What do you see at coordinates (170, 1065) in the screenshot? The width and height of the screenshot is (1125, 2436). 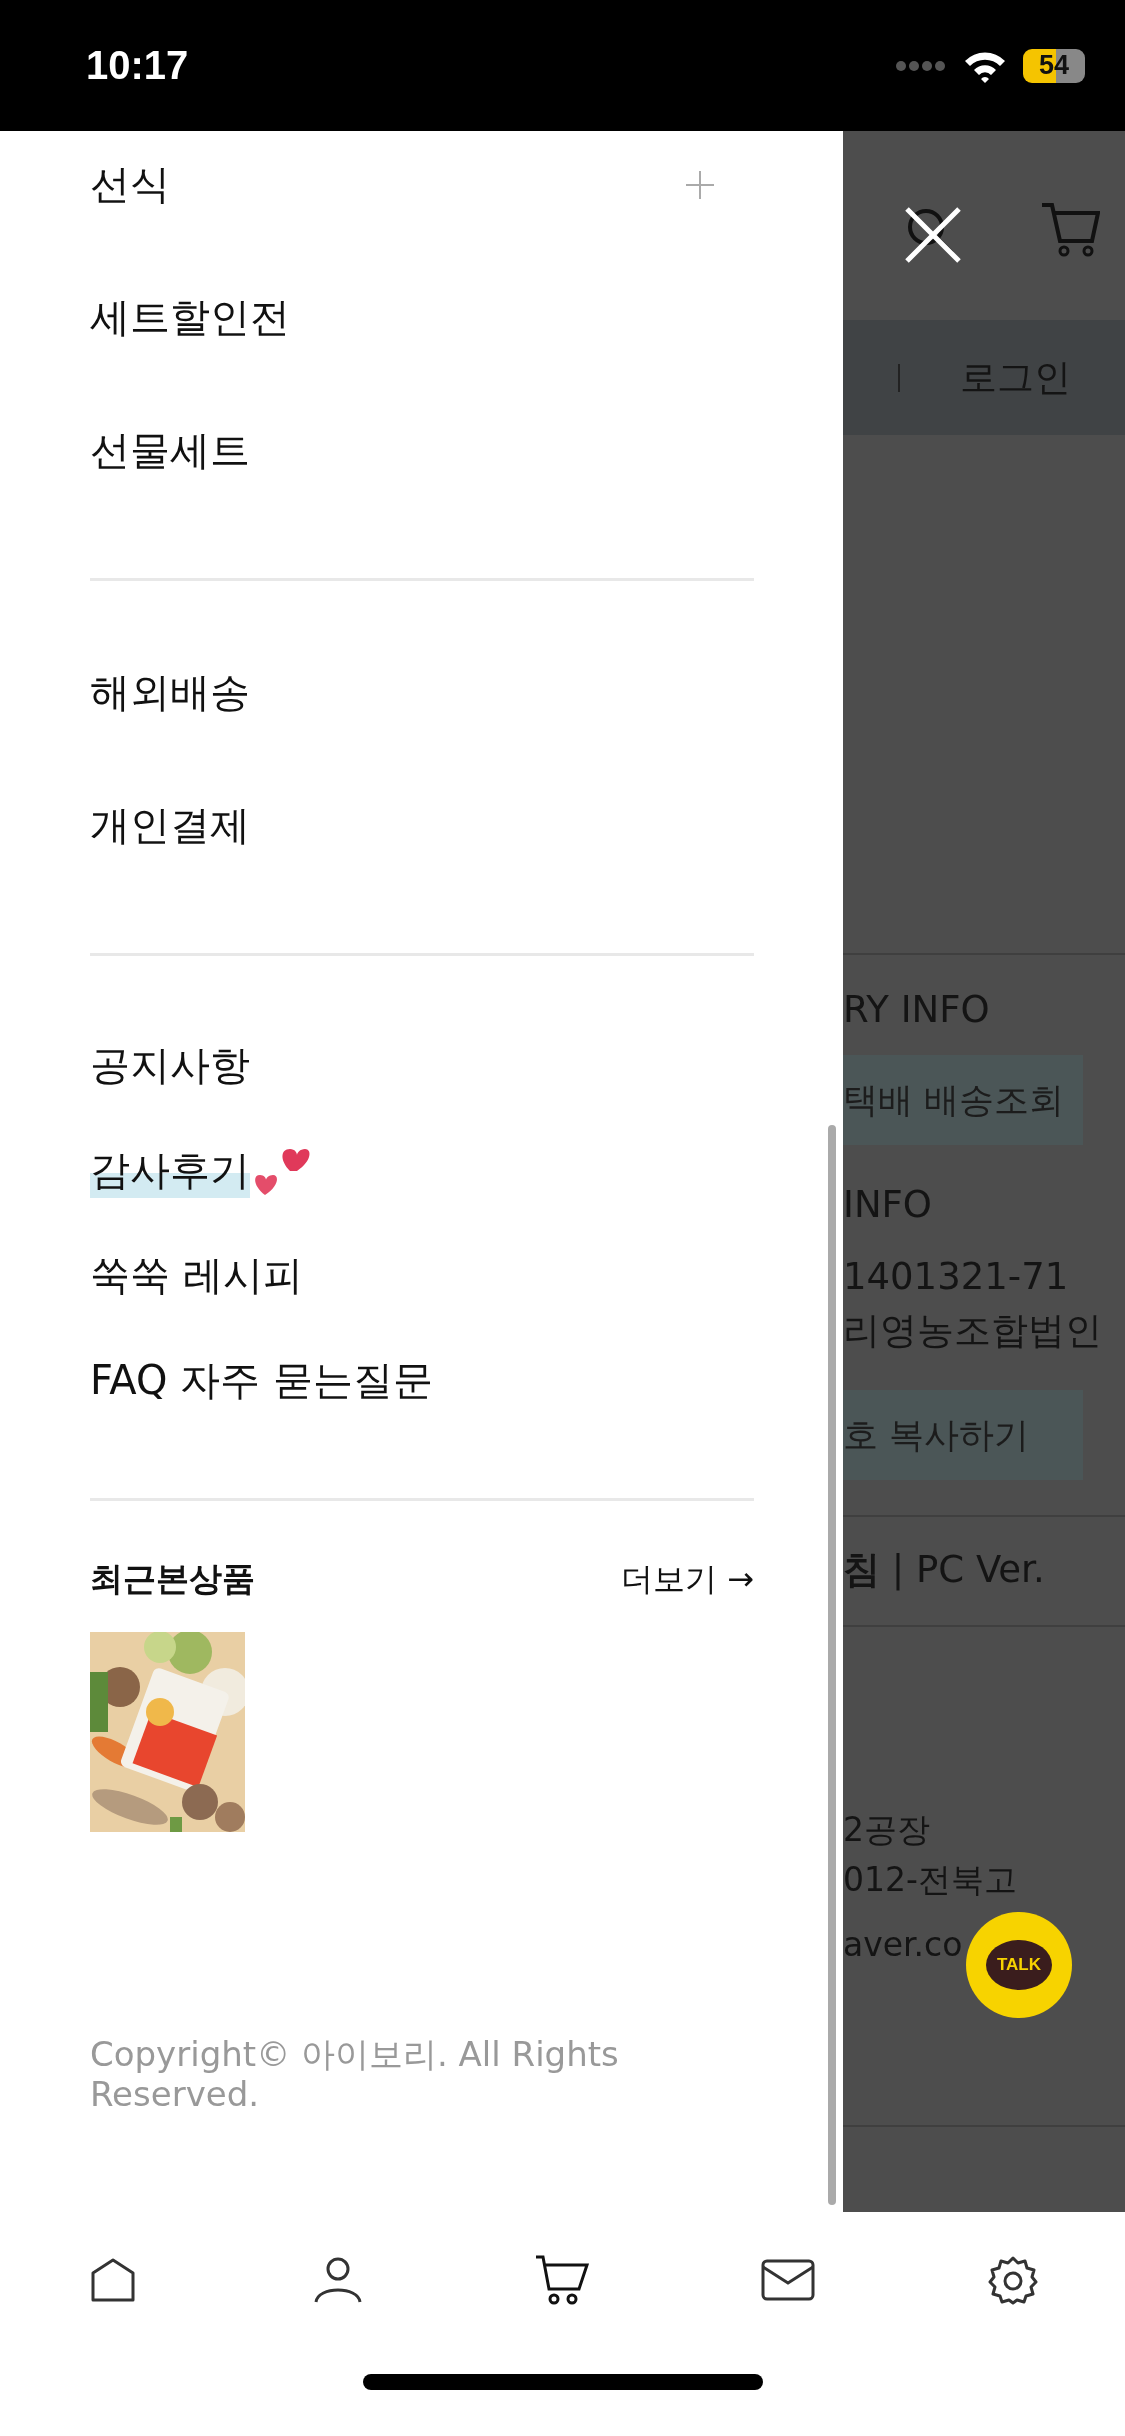 I see `menu-item: 공지사항` at bounding box center [170, 1065].